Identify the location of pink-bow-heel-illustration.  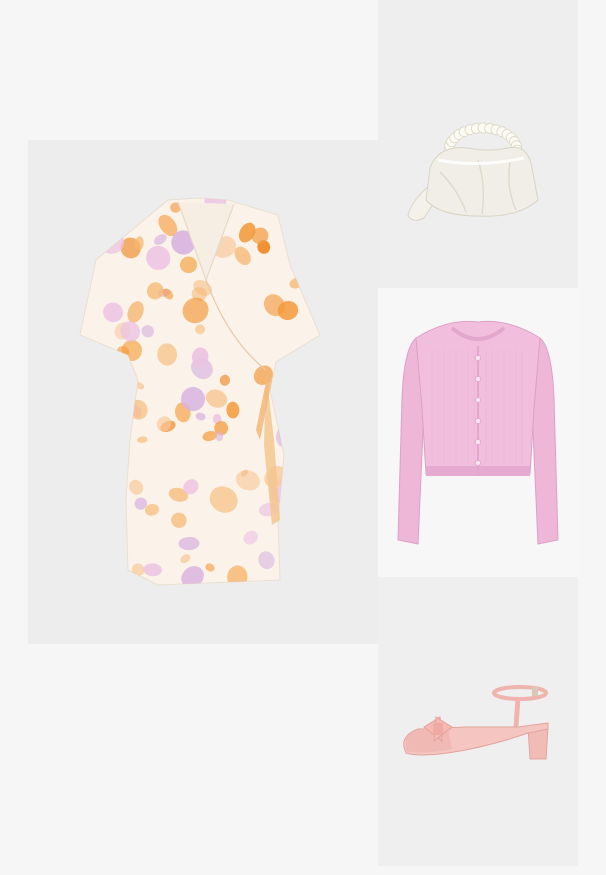
(476, 722).